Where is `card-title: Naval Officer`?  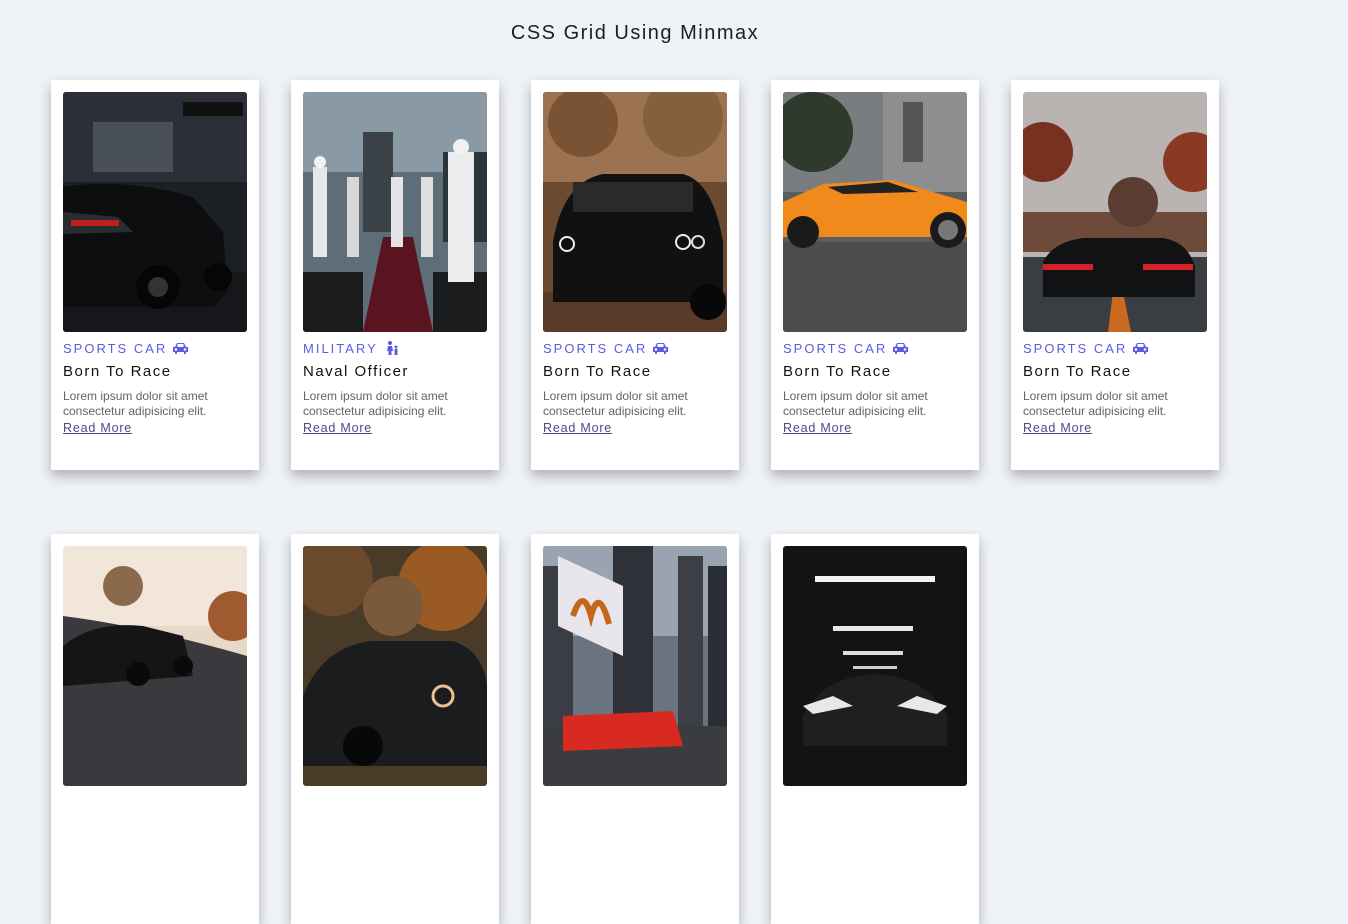 card-title: Naval Officer is located at coordinates (356, 371).